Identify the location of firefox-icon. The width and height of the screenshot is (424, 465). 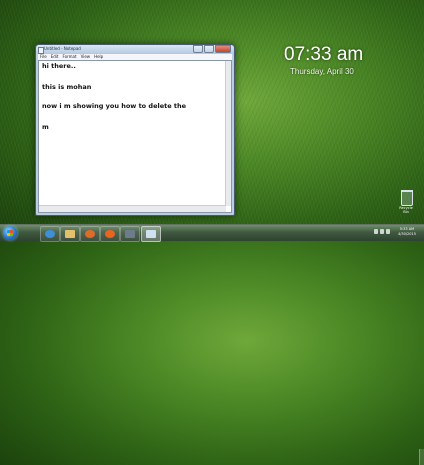
(110, 234).